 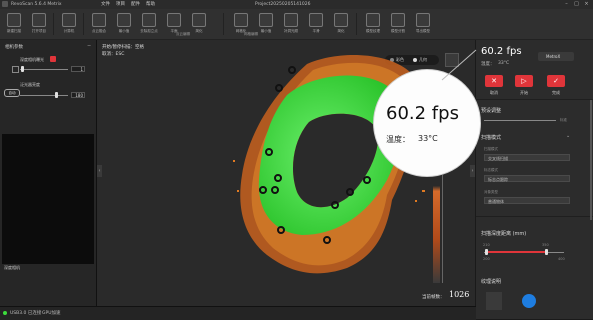 I want to click on marker-mode-select: 标志点跟踪, so click(x=527, y=178).